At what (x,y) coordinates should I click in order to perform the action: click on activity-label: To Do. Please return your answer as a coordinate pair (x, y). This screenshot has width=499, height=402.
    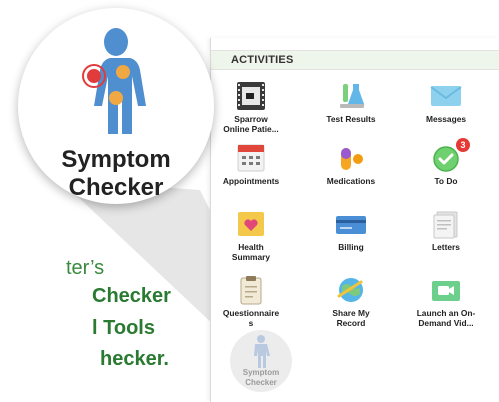
    Looking at the image, I should click on (446, 181).